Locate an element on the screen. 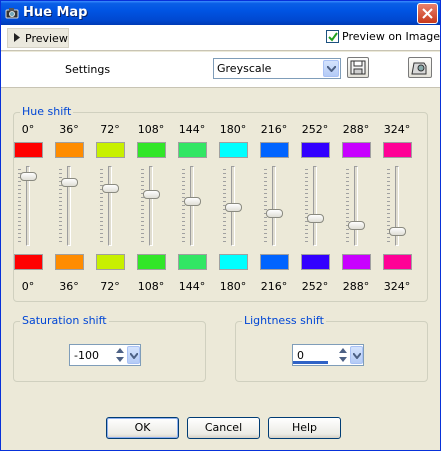 This screenshot has height=451, width=441. preset-dropdown-button is located at coordinates (331, 68).